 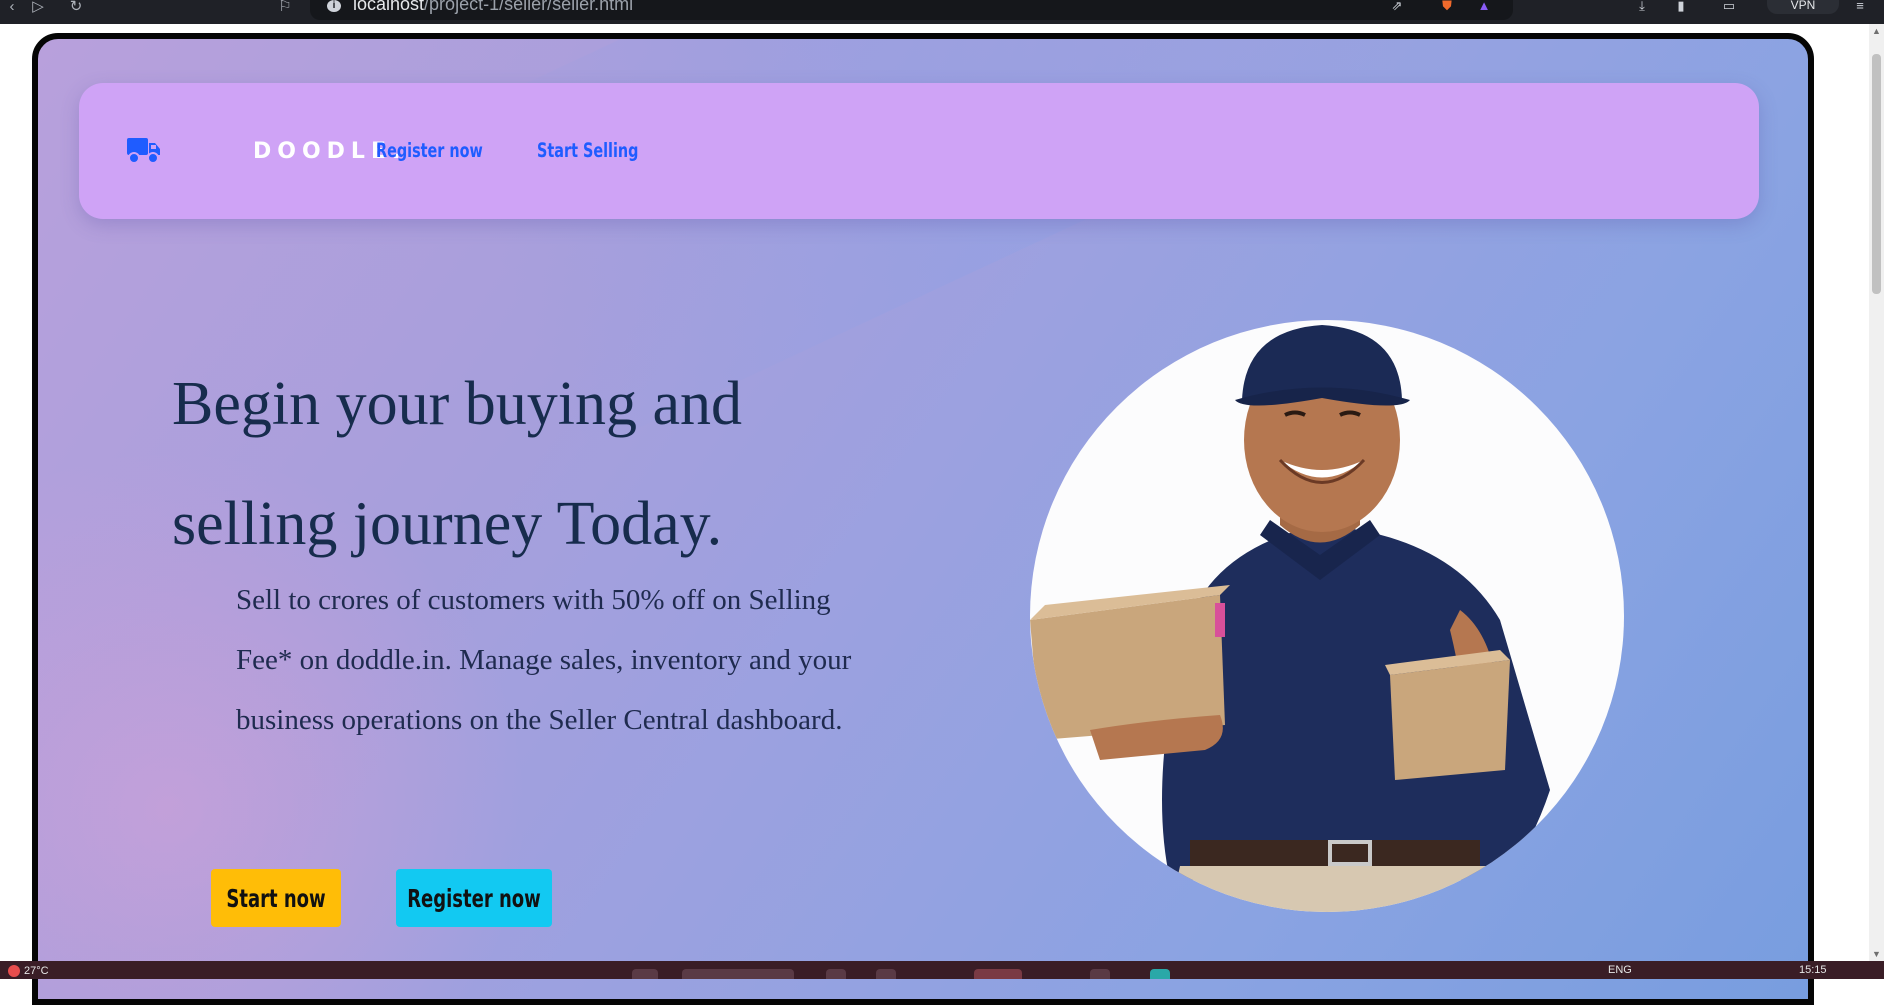 I want to click on weather-icon, so click(x=14, y=971).